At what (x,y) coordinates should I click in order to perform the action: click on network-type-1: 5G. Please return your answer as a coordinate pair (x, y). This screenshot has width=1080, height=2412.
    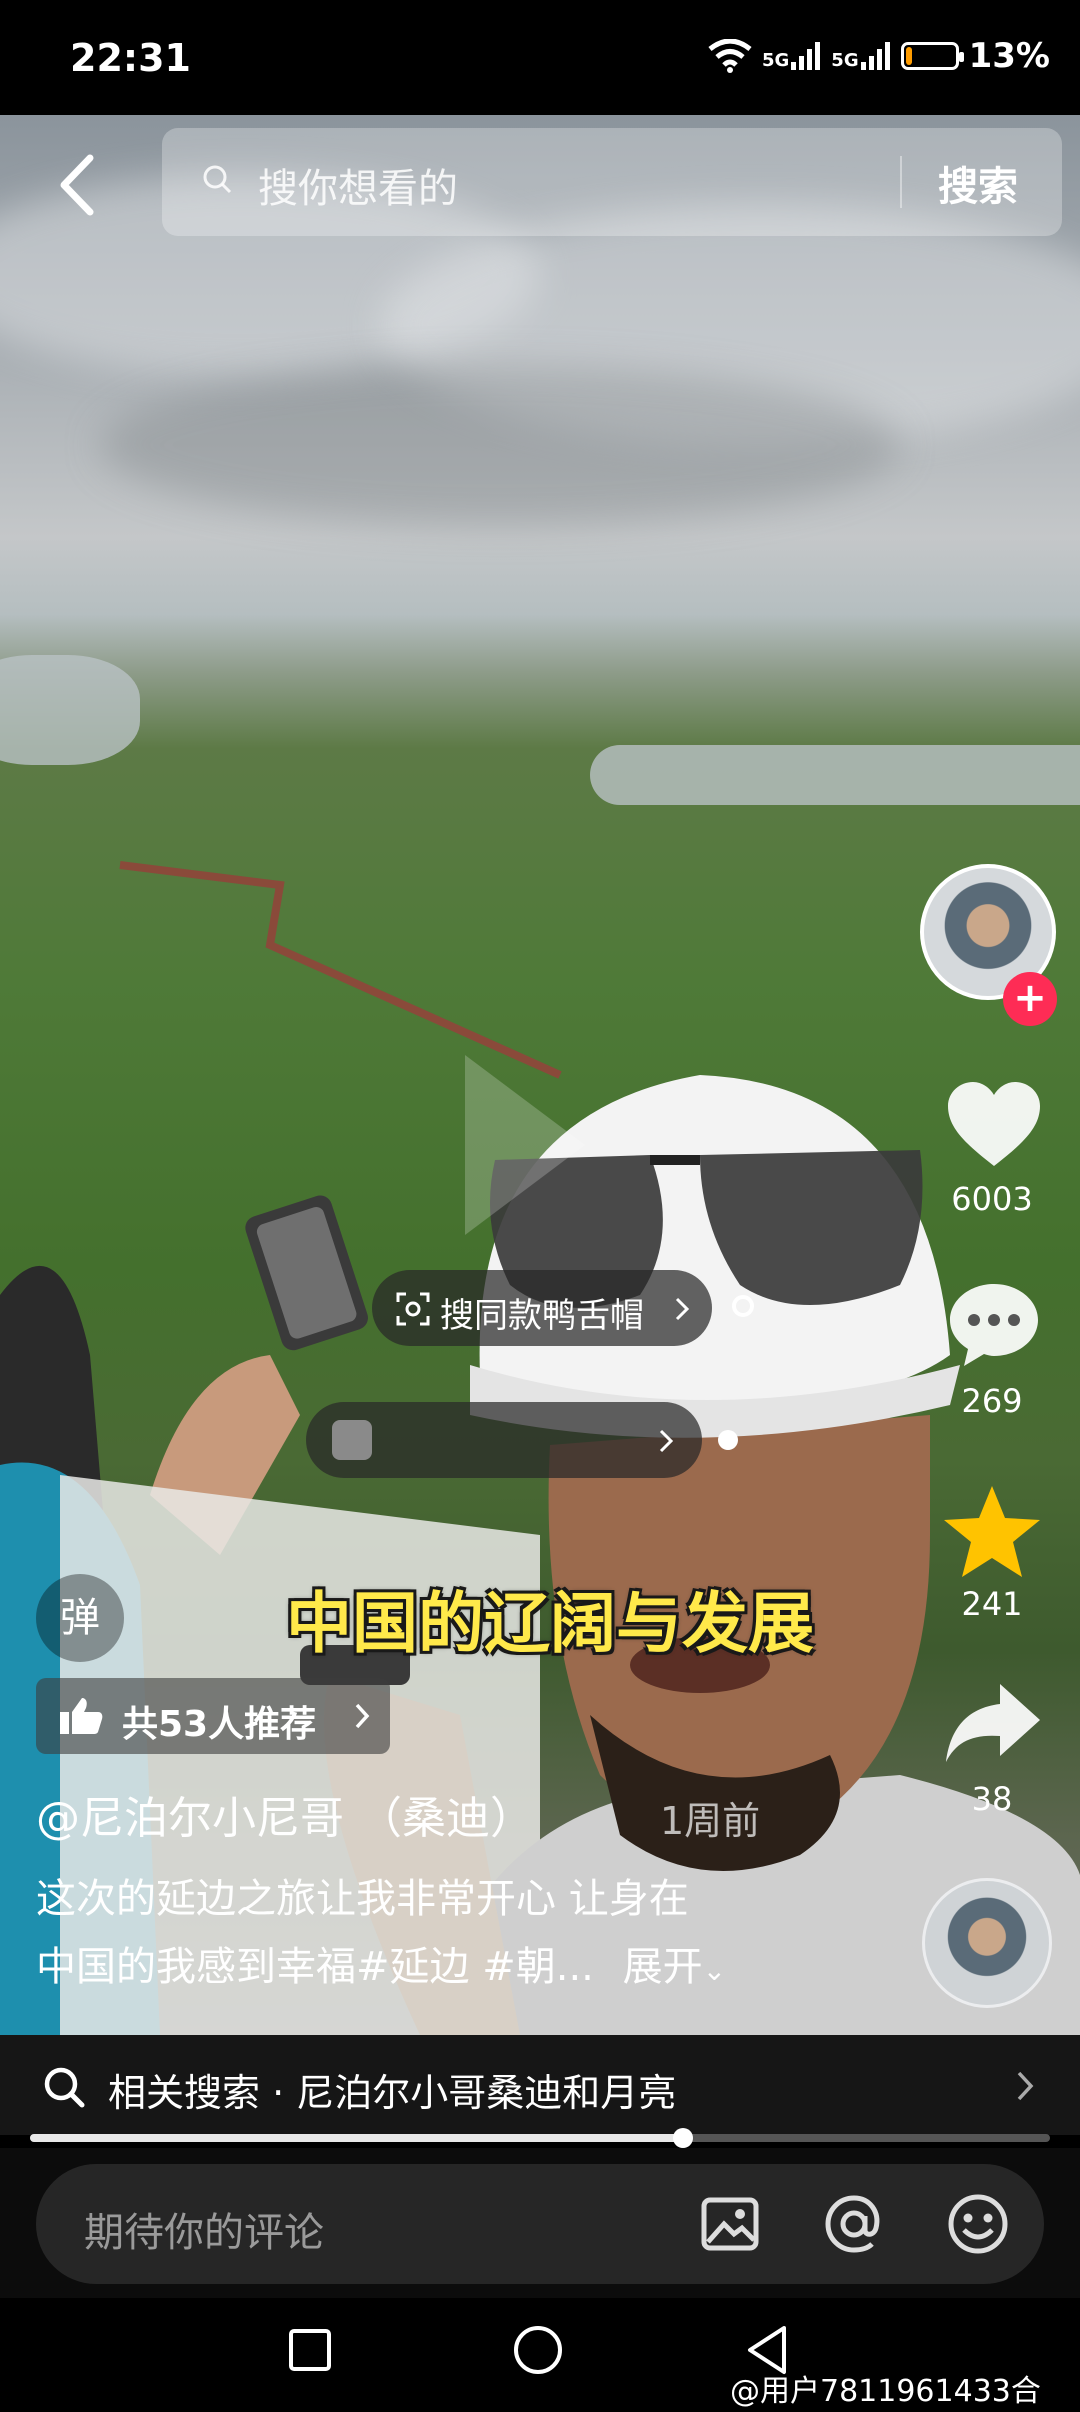
    Looking at the image, I should click on (775, 60).